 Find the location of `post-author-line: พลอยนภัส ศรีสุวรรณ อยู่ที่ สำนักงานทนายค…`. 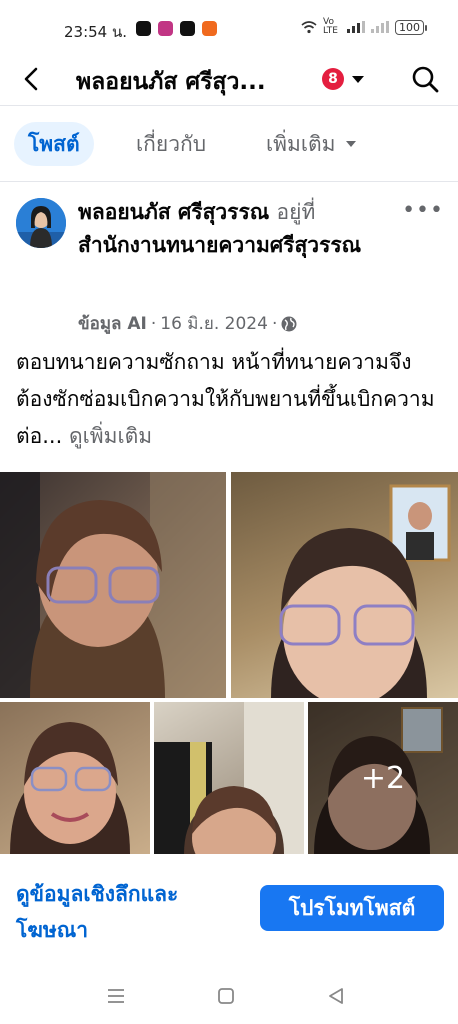

post-author-line: พลอยนภัส ศรีสุวรรณ อยู่ที่ สำนักงานทนายค… is located at coordinates (238, 229).